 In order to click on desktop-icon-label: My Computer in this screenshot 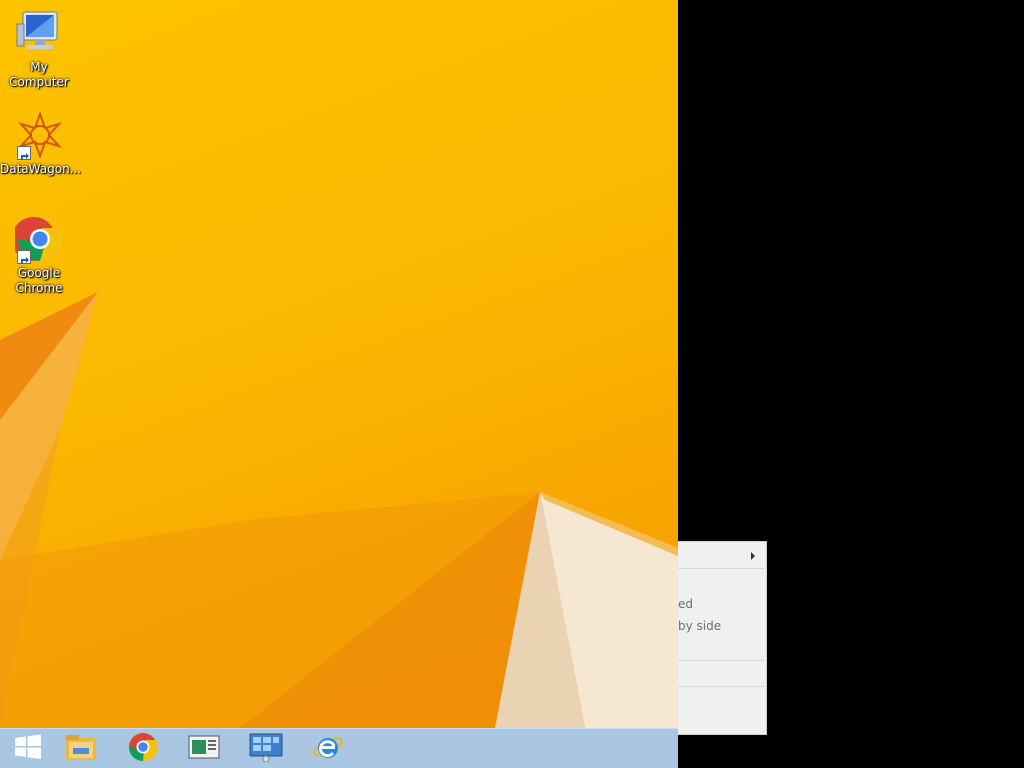, I will do `click(39, 74)`.